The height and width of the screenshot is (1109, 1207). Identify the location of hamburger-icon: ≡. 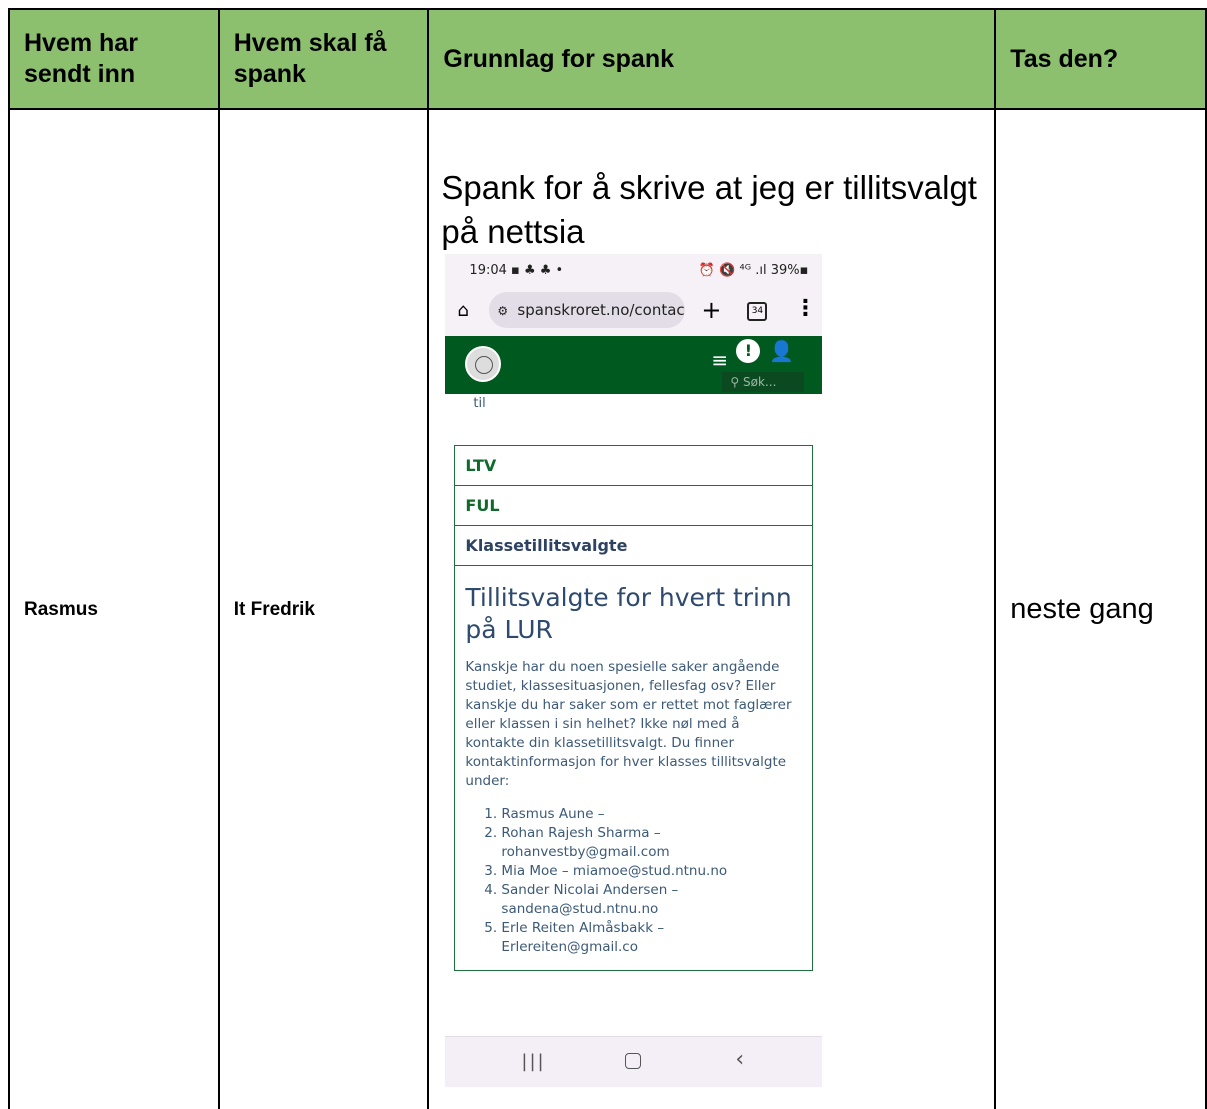
(720, 360).